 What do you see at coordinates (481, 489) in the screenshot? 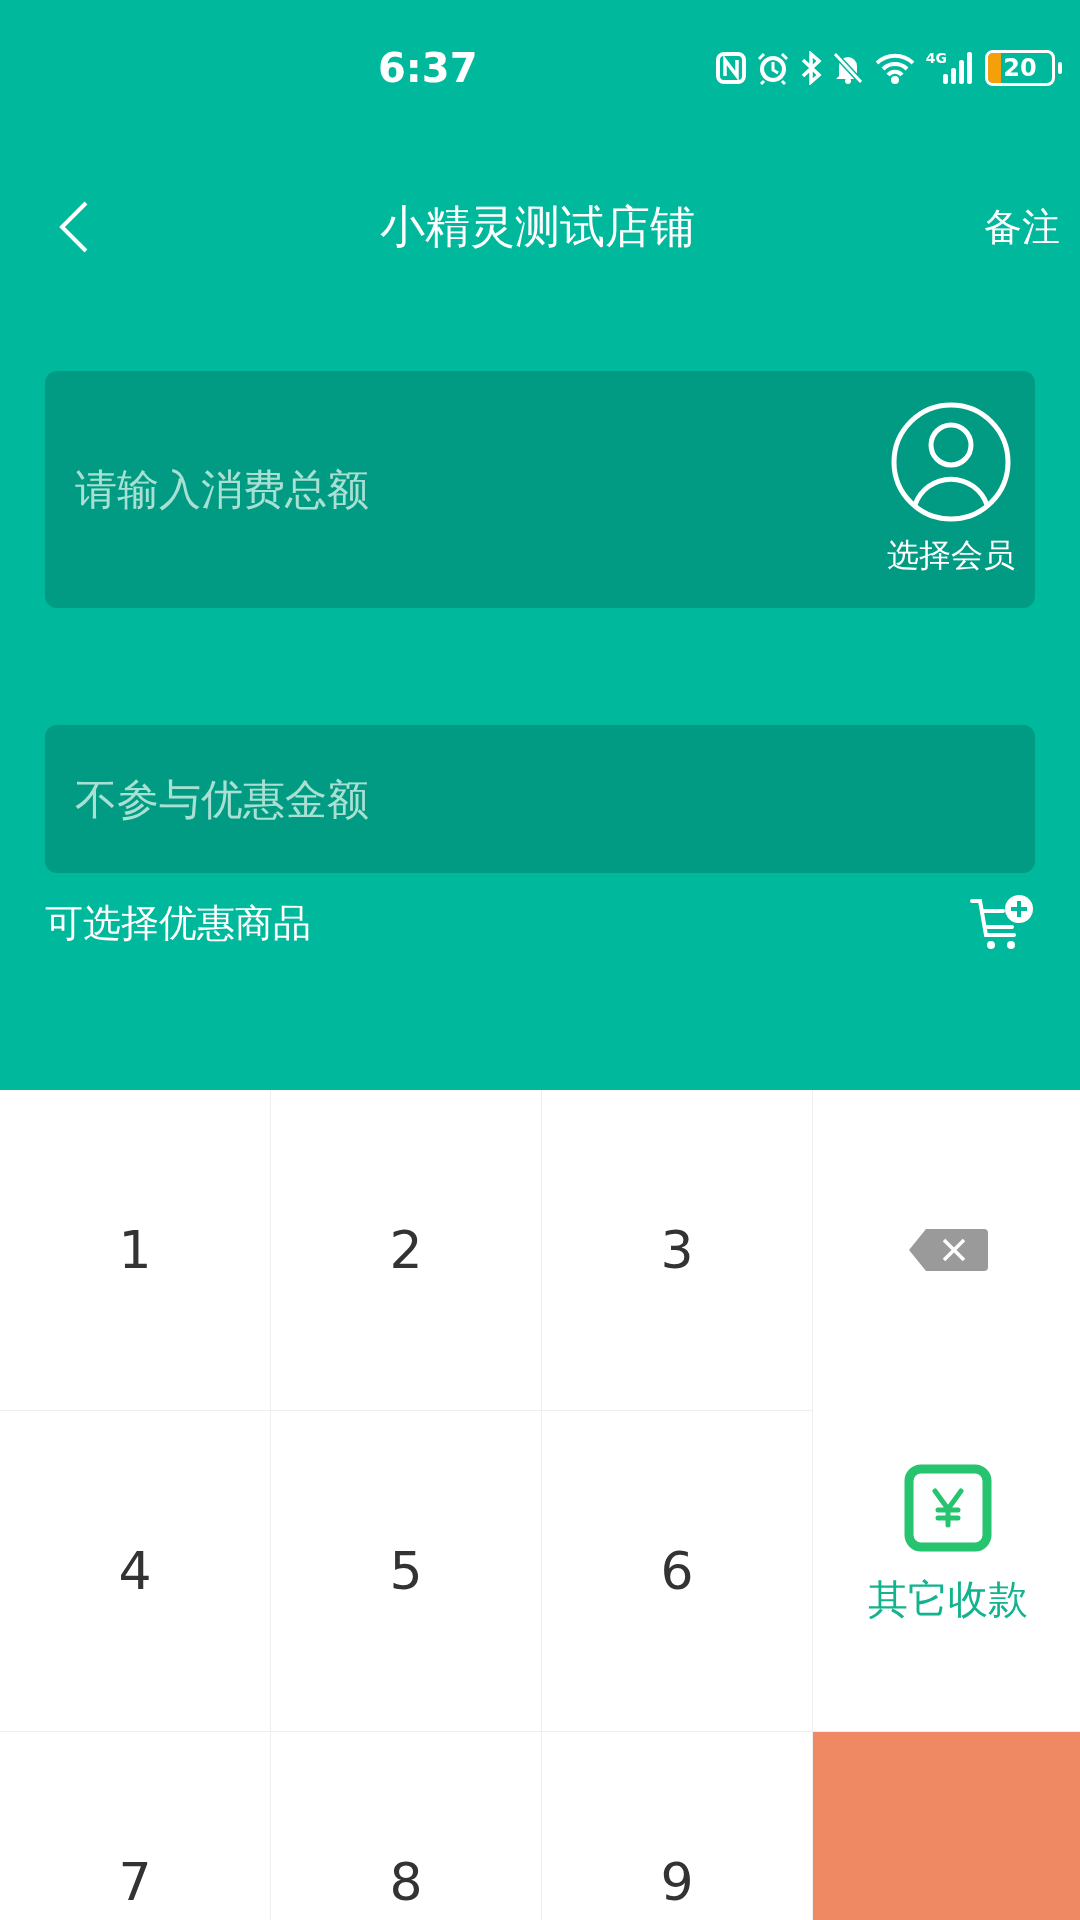
I see `amount-field: 请输入消费总额` at bounding box center [481, 489].